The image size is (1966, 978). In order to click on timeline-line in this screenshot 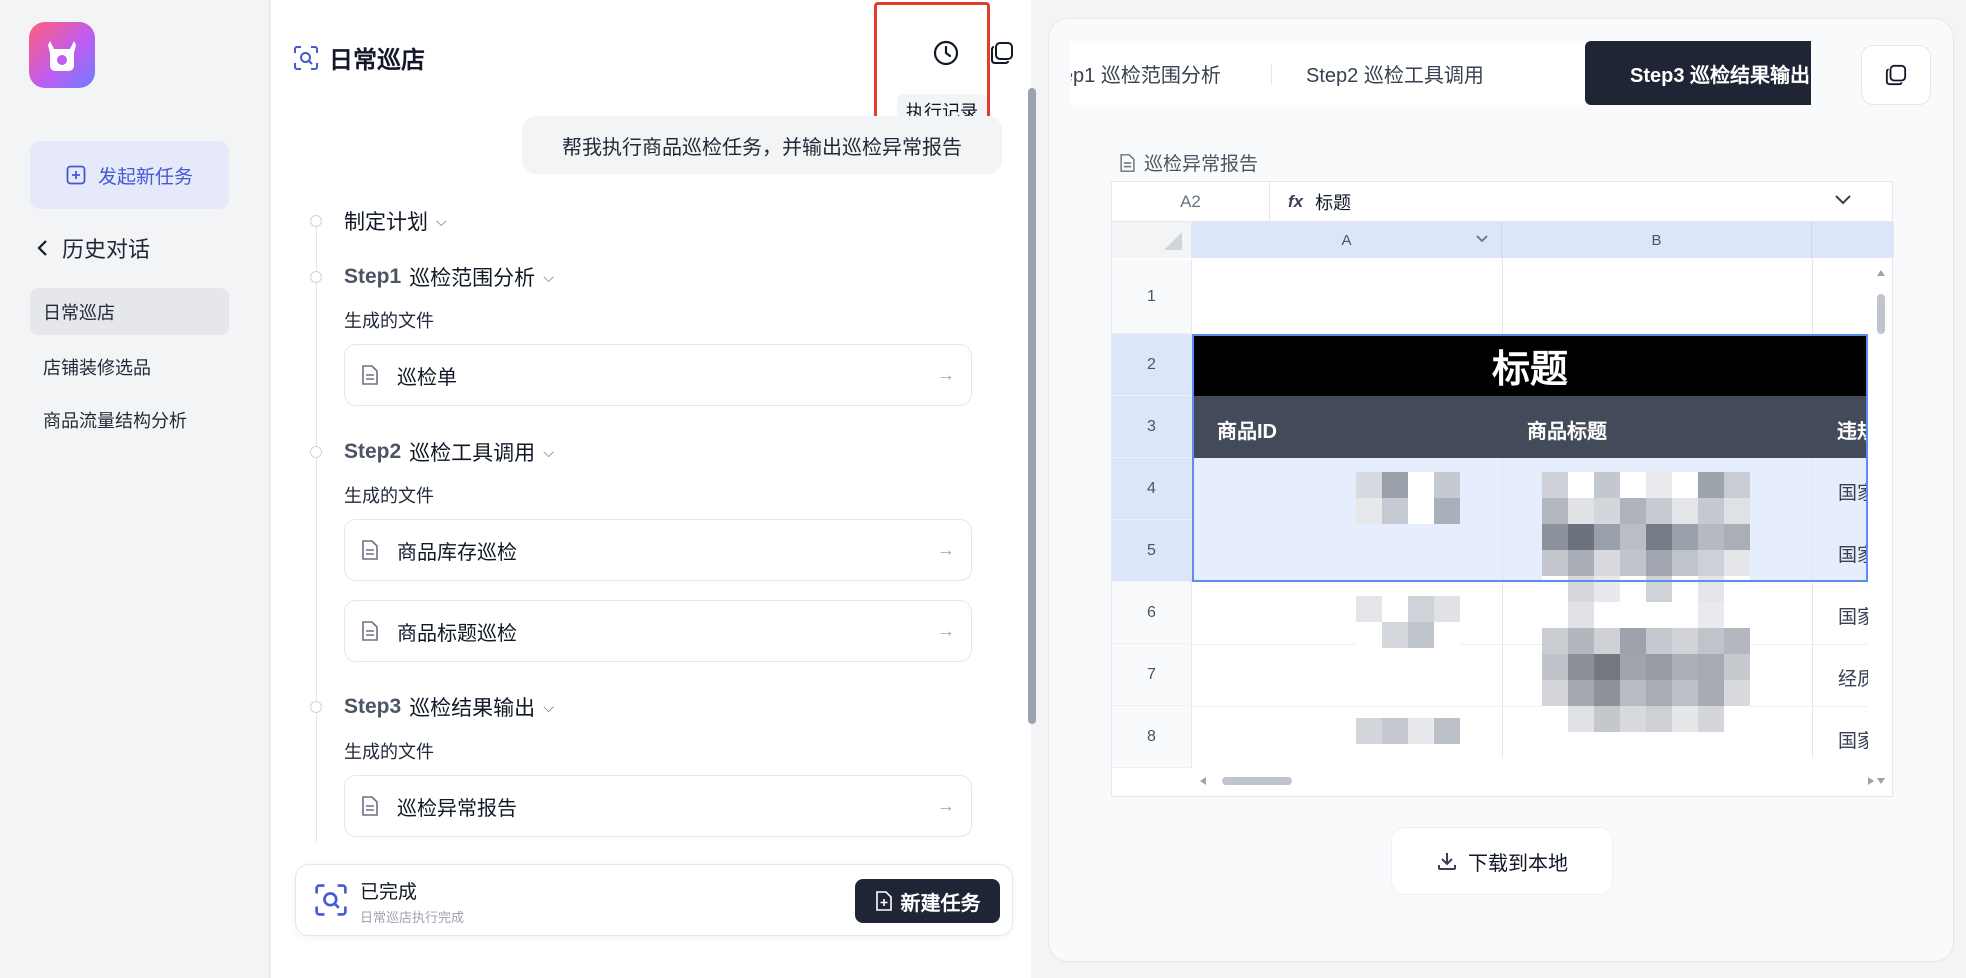, I will do `click(316, 532)`.